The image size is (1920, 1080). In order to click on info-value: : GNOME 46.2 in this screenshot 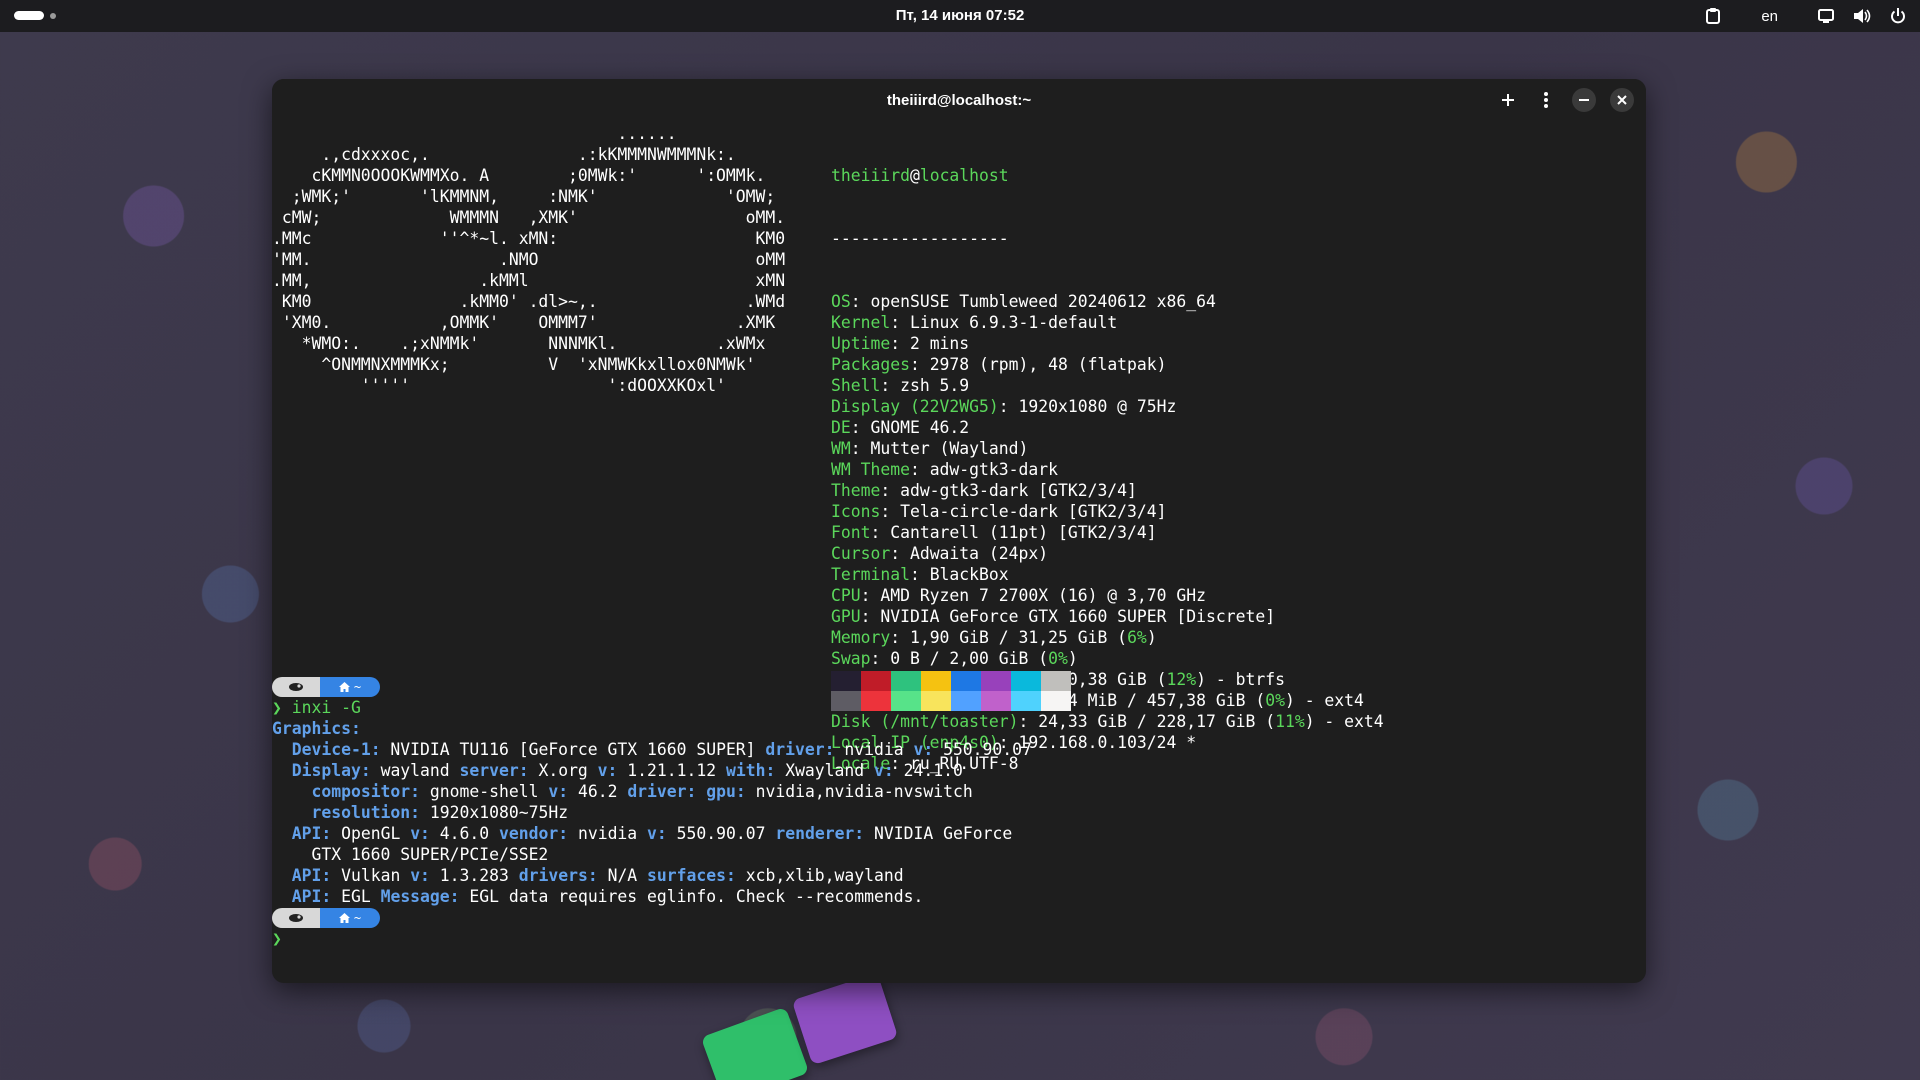, I will do `click(910, 427)`.